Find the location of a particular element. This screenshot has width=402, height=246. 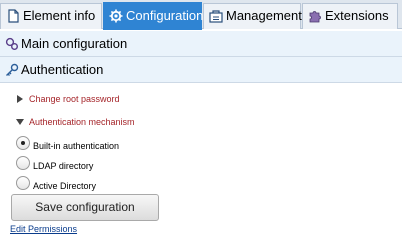

section-main-configuration: Main configuration is located at coordinates (201, 44).